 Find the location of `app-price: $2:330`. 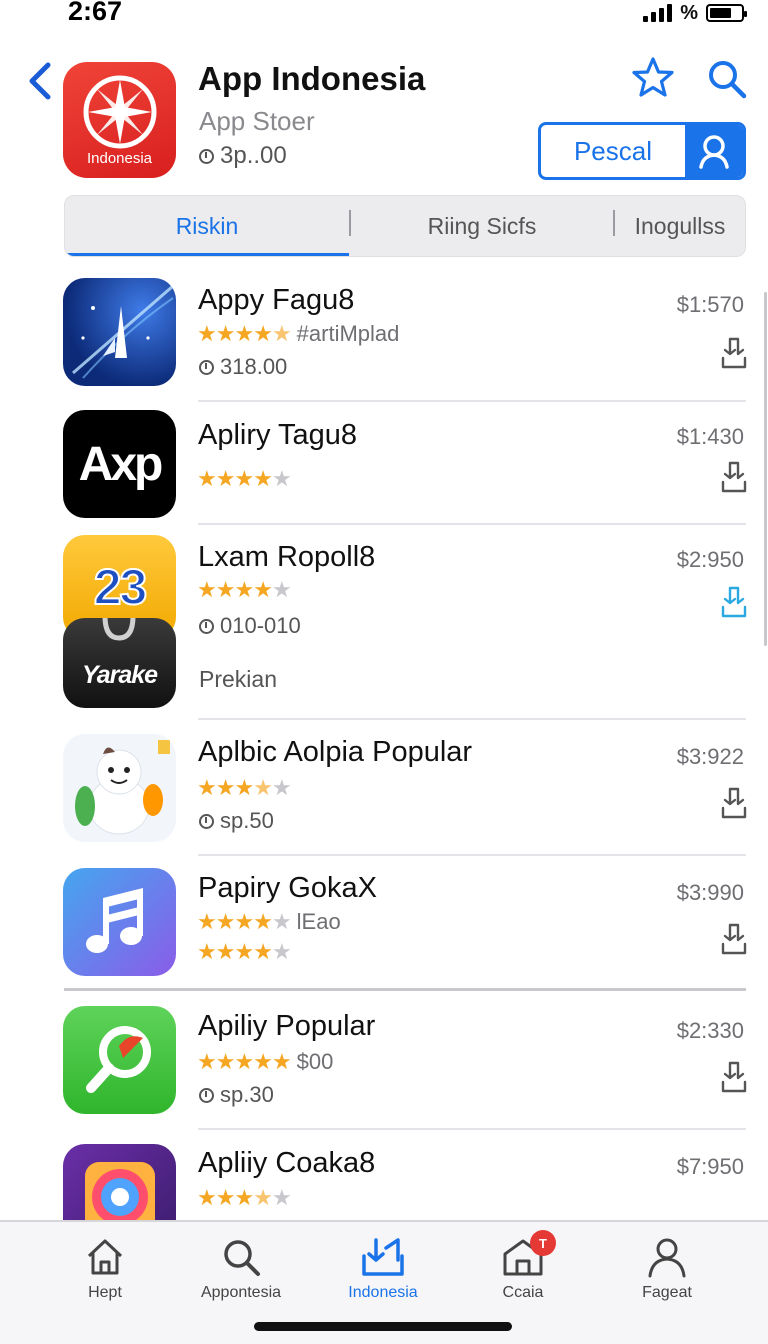

app-price: $2:330 is located at coordinates (710, 1030).